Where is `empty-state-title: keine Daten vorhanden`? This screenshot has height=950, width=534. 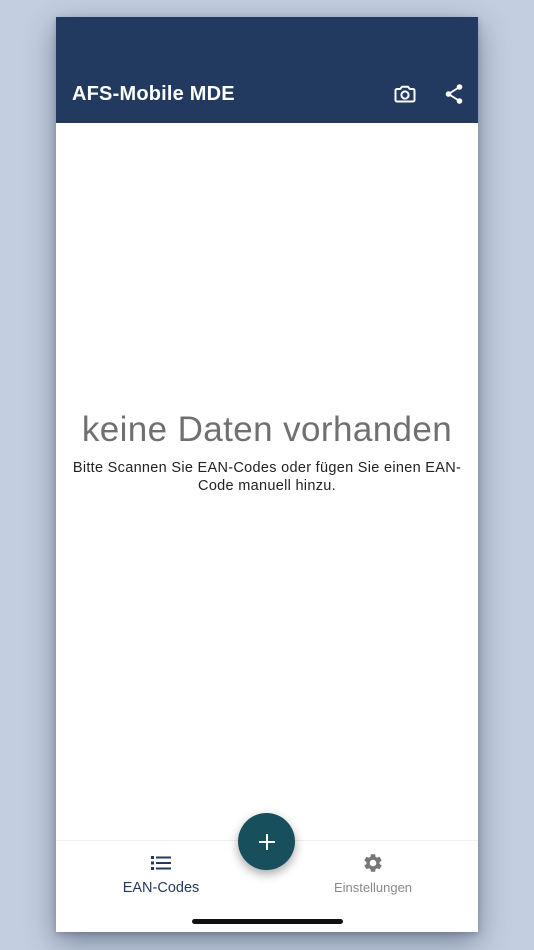
empty-state-title: keine Daten vorhanden is located at coordinates (267, 429).